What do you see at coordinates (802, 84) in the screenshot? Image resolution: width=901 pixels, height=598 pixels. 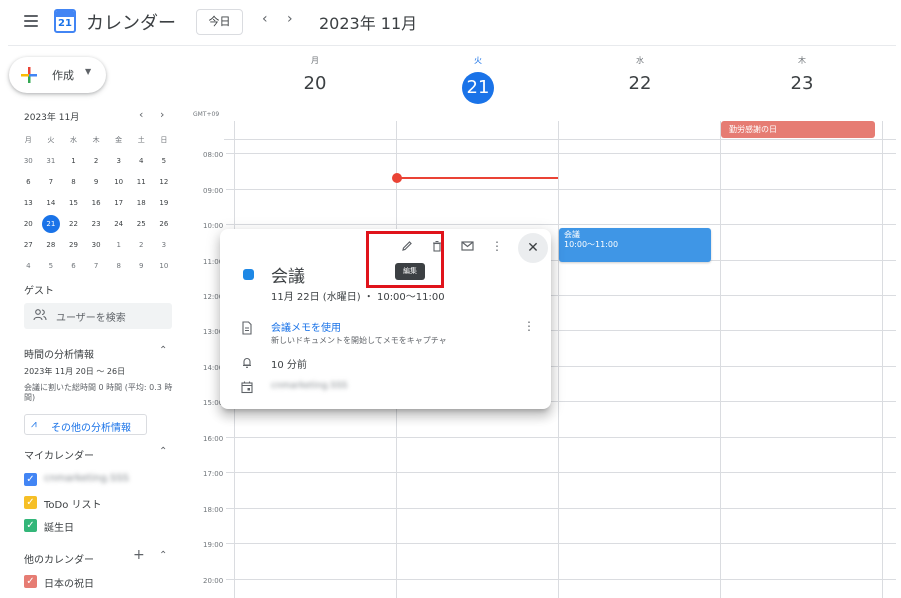 I see `day-number: 23` at bounding box center [802, 84].